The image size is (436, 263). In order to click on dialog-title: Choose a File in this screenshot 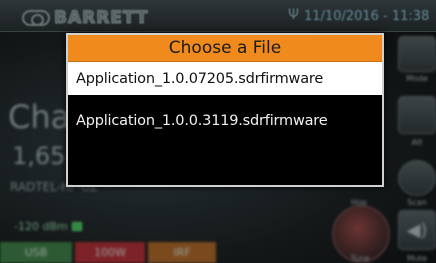, I will do `click(225, 48)`.